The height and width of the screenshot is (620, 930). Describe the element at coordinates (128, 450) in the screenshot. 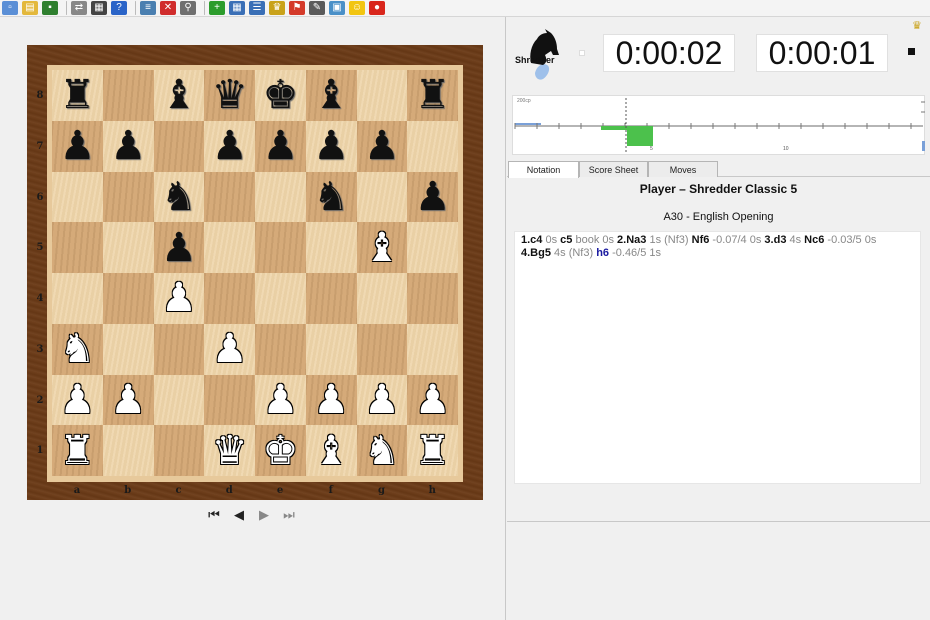

I see `square-b1` at that location.